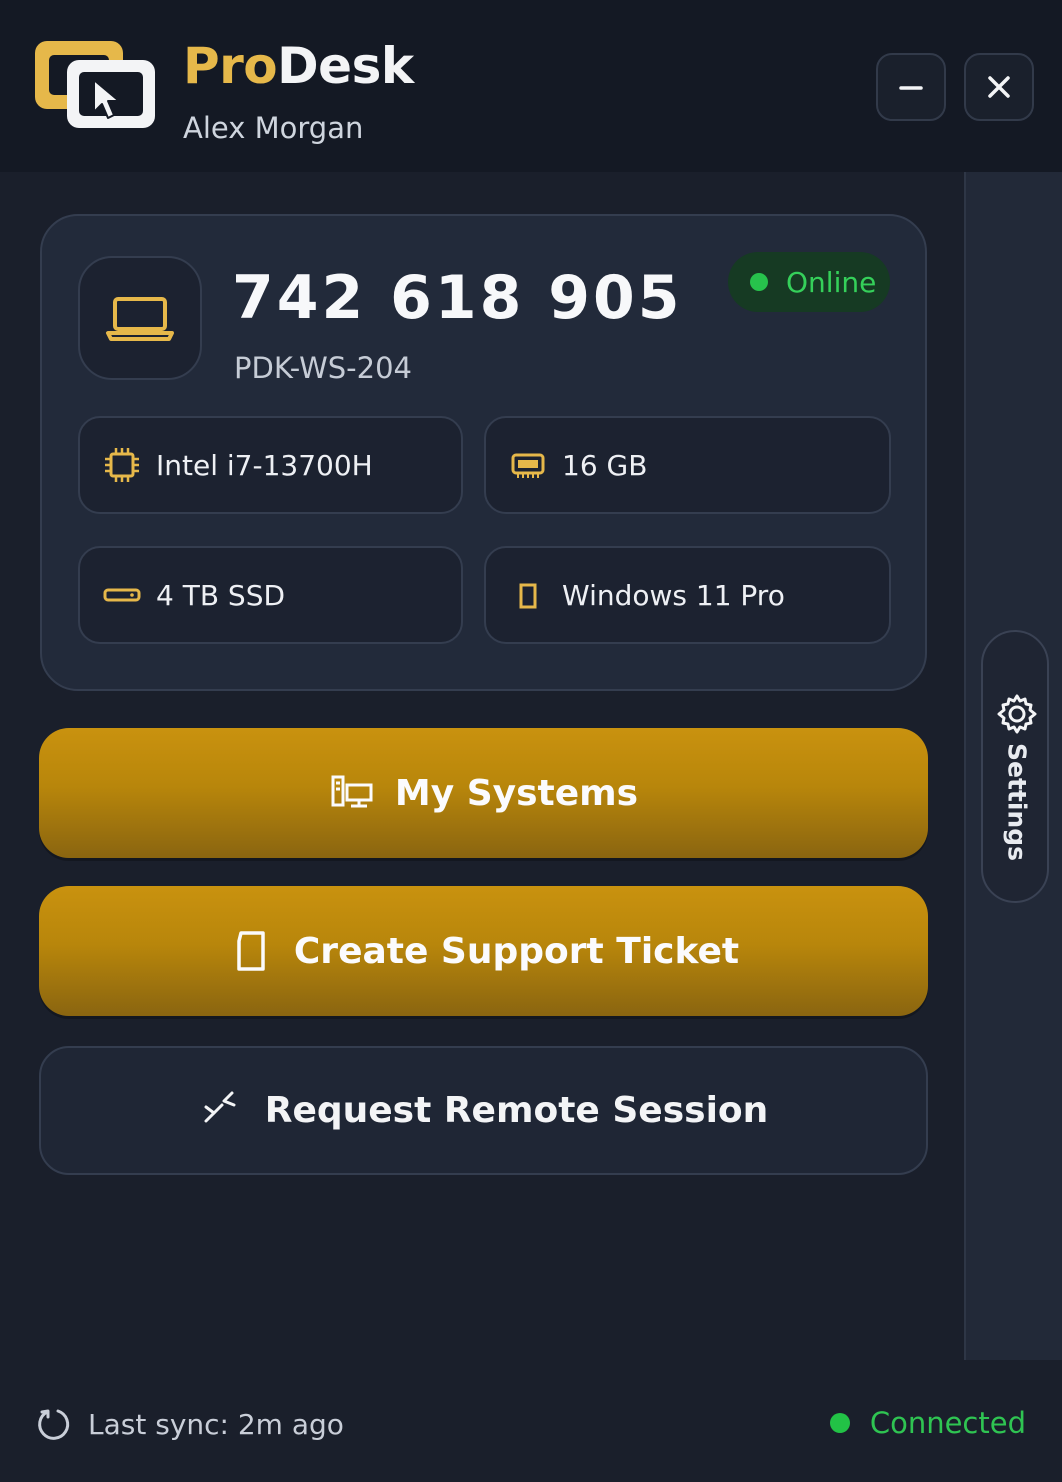 The height and width of the screenshot is (1482, 1062). Describe the element at coordinates (1017, 802) in the screenshot. I see `settings-label: Settings` at that location.